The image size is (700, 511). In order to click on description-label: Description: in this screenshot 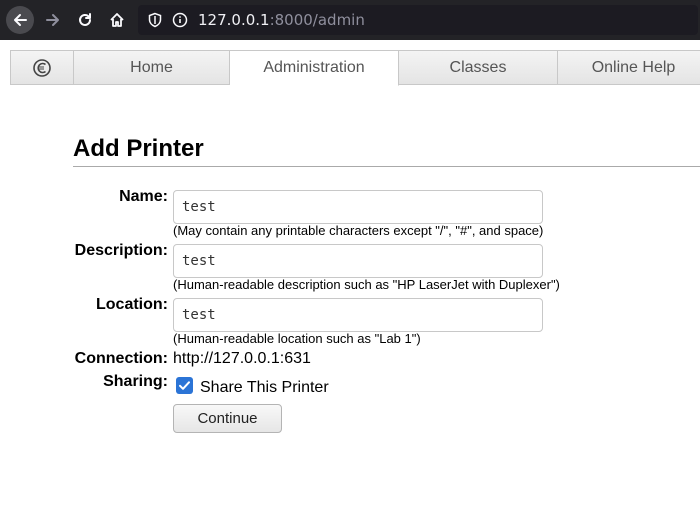, I will do `click(121, 250)`.